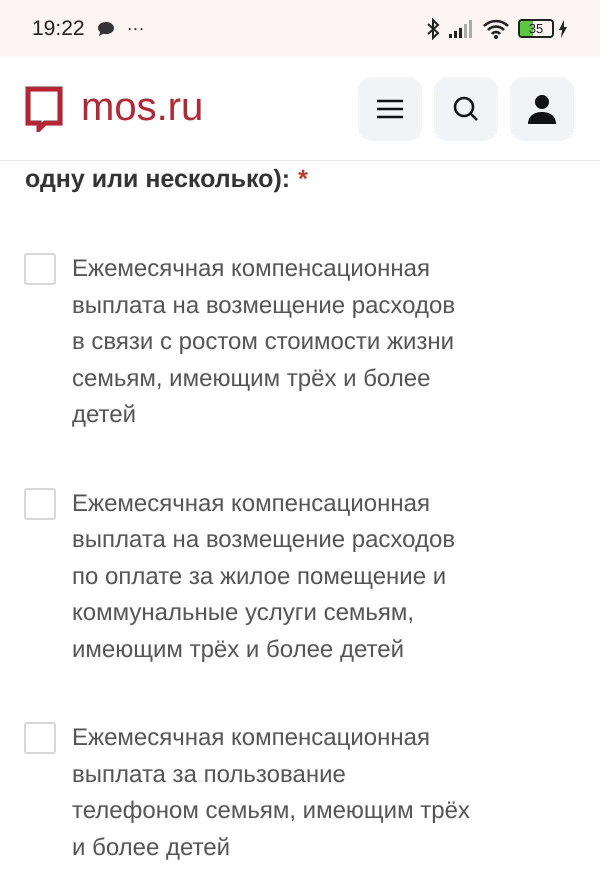 This screenshot has height=891, width=600. Describe the element at coordinates (272, 342) in the screenshot. I see `option-label: Ежемесячная компенсационная выплата на возмещение расходов в связи с ростом стоимости жизни семьям, имеющим трёх и более детей` at that location.